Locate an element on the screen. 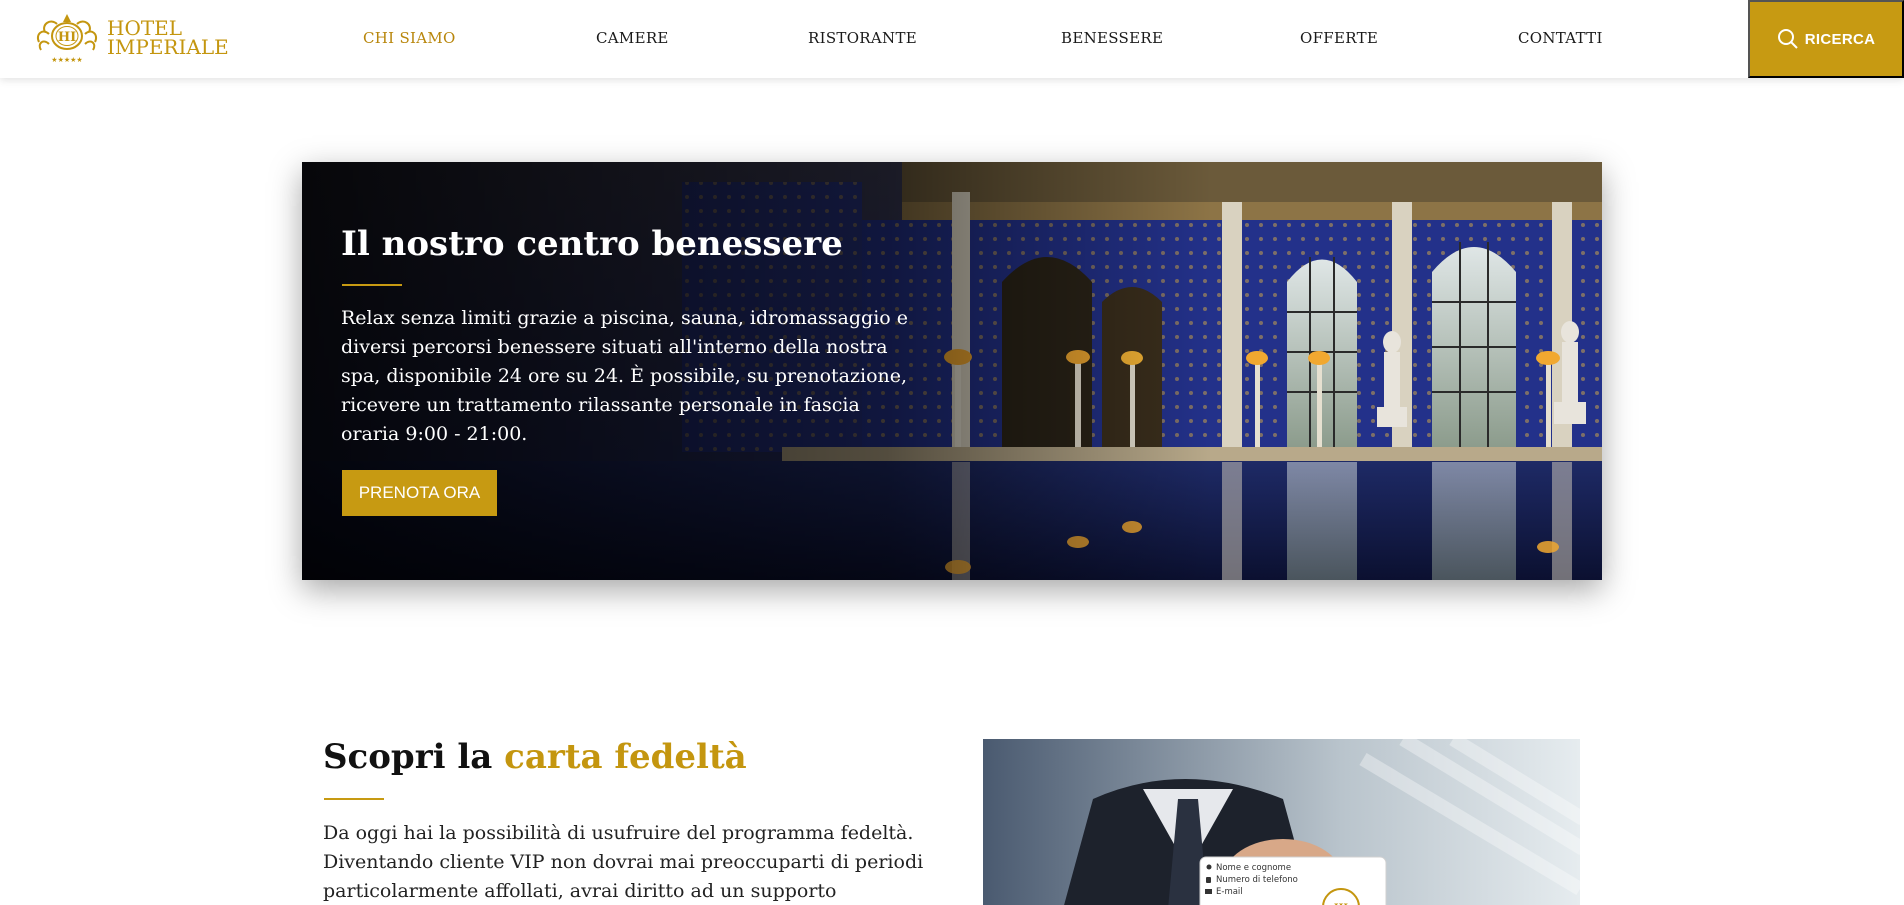 The height and width of the screenshot is (905, 1904). nav-item-contatti: CONTATTI is located at coordinates (1560, 38).